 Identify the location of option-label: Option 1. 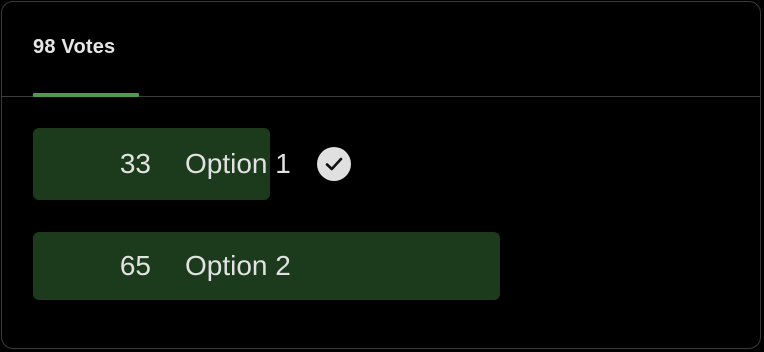
(238, 163).